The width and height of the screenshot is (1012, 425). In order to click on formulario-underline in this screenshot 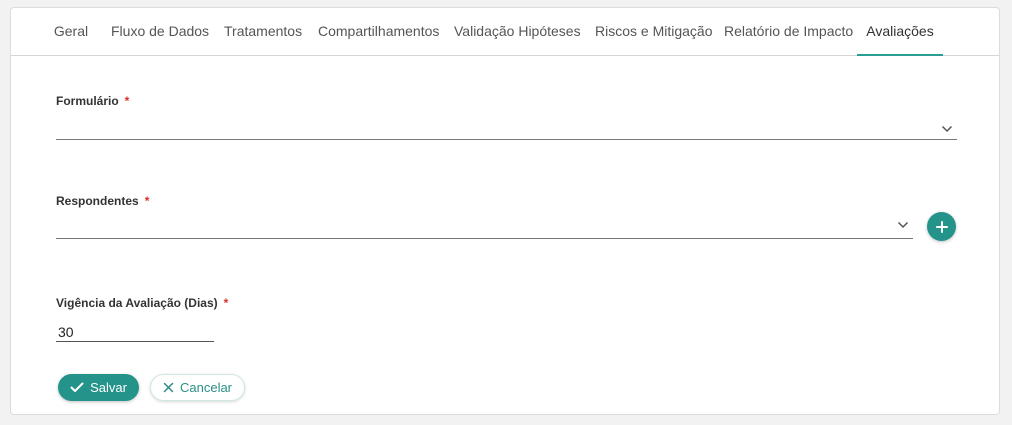, I will do `click(506, 139)`.